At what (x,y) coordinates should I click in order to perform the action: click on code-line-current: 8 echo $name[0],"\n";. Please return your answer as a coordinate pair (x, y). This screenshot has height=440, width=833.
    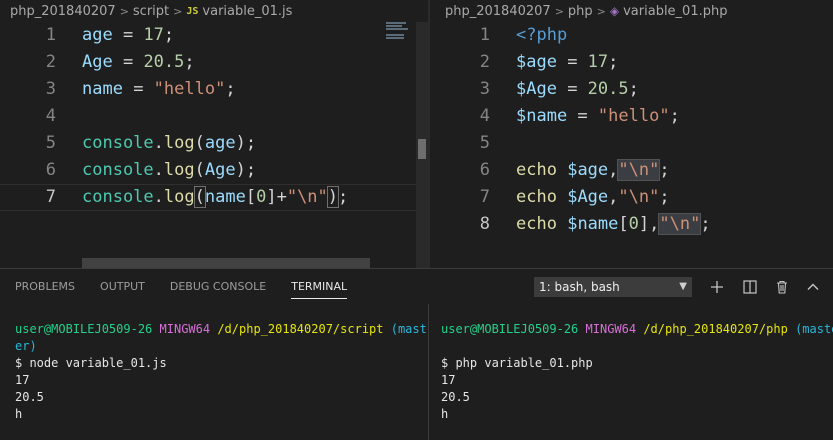
    Looking at the image, I should click on (631, 224).